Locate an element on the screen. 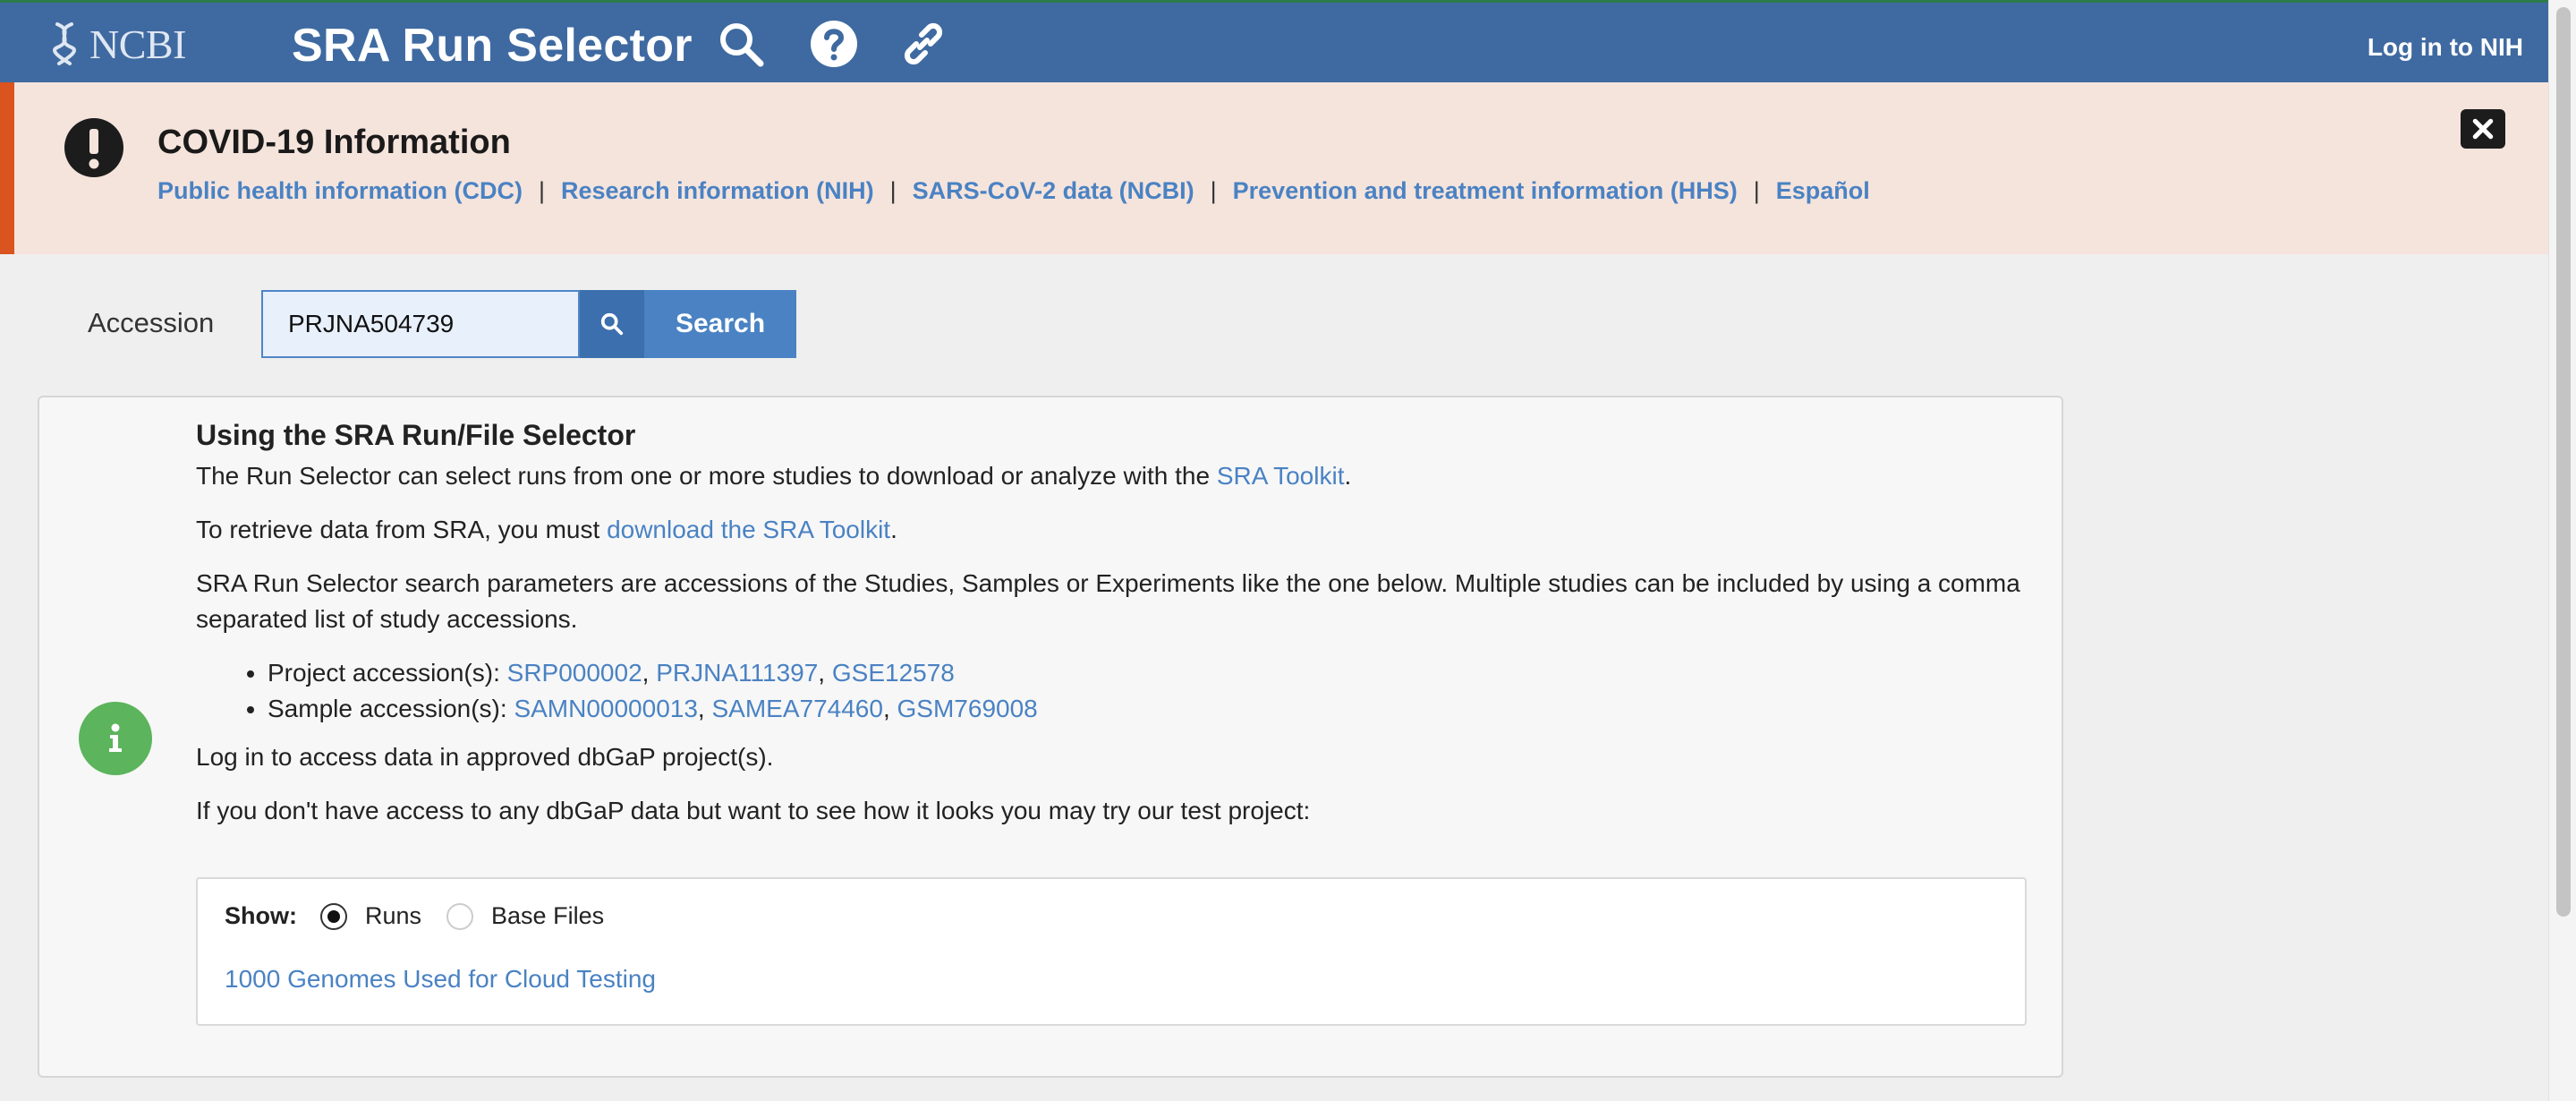  accession-link-gsm769008: GSM769008 is located at coordinates (967, 708).